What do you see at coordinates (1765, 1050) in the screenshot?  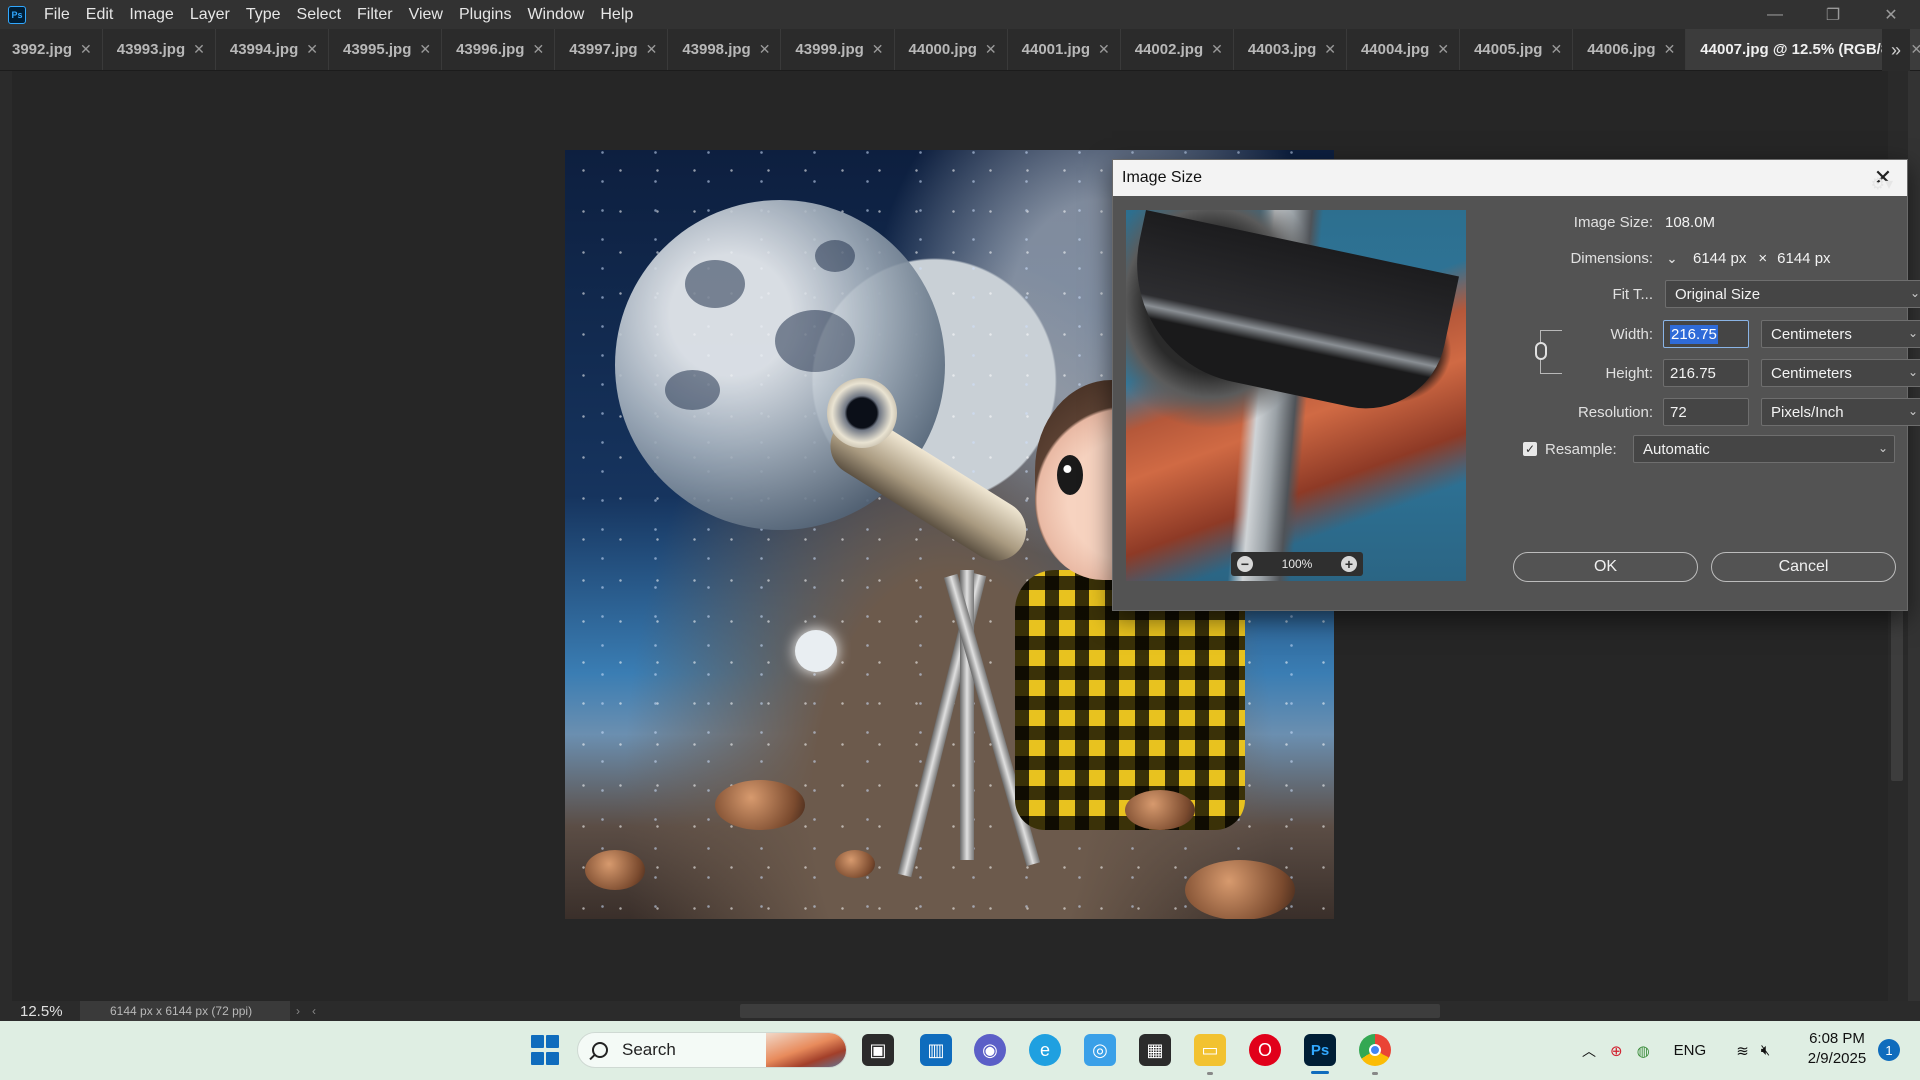 I see `volume-muted-icon: 🔇︎` at bounding box center [1765, 1050].